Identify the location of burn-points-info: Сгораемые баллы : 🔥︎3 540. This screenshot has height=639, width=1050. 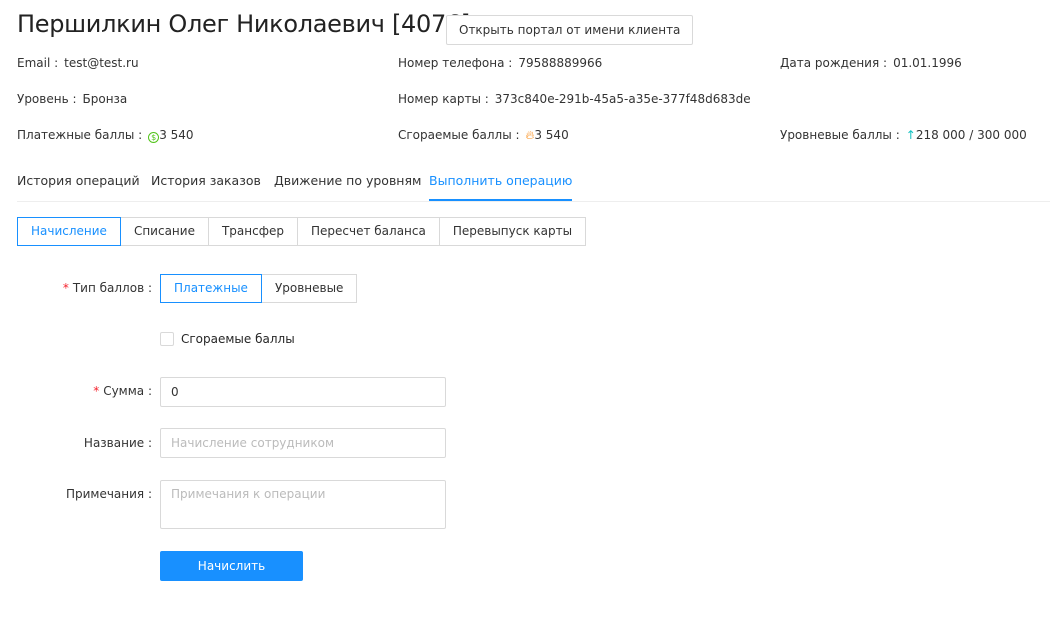
(483, 135).